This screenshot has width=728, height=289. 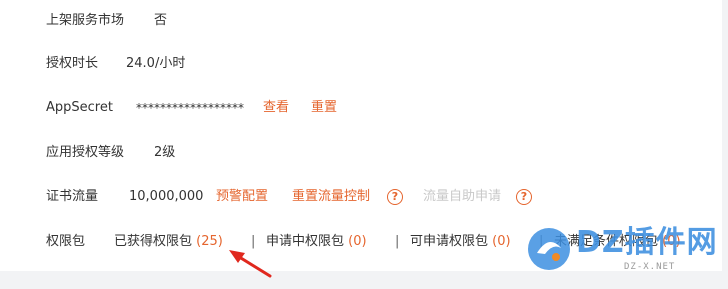 I want to click on watermark-subtitle: DZ-X.NET, so click(x=650, y=267).